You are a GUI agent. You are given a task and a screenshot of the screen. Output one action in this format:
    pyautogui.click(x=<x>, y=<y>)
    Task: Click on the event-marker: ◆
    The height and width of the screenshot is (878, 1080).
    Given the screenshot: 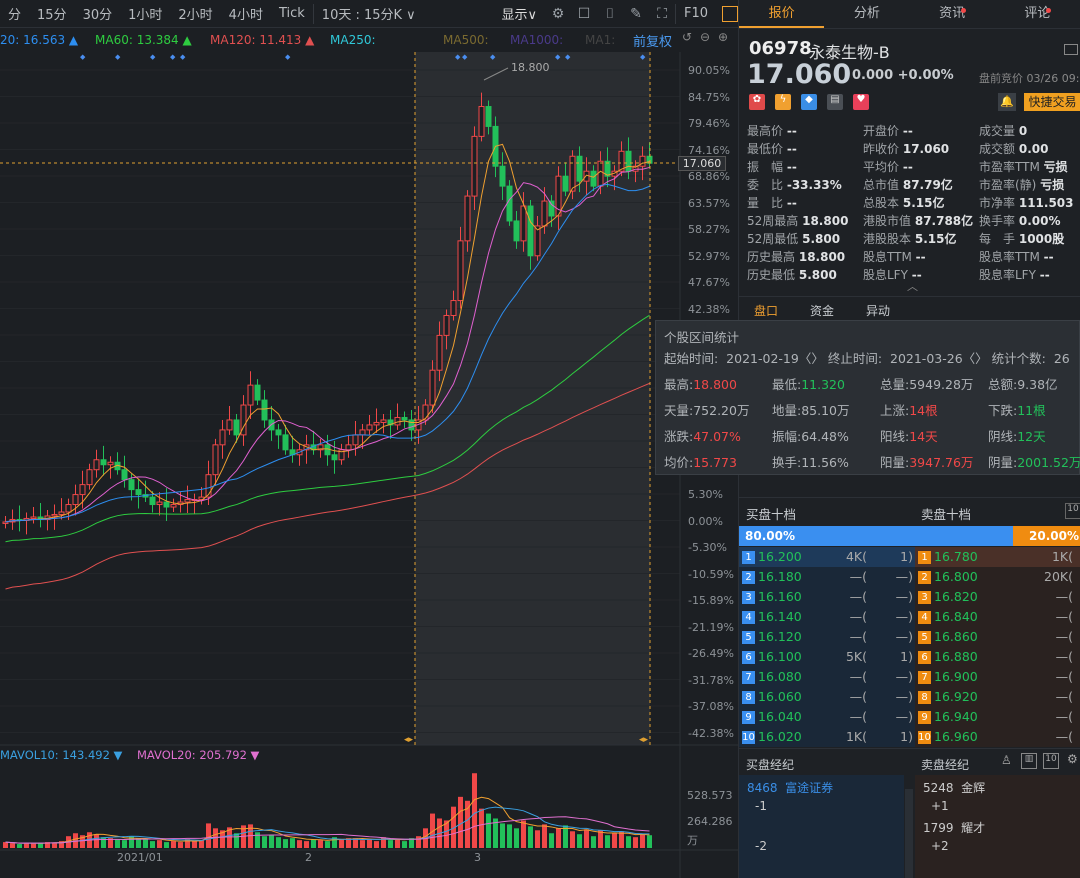 What is the action you would take?
    pyautogui.click(x=643, y=57)
    